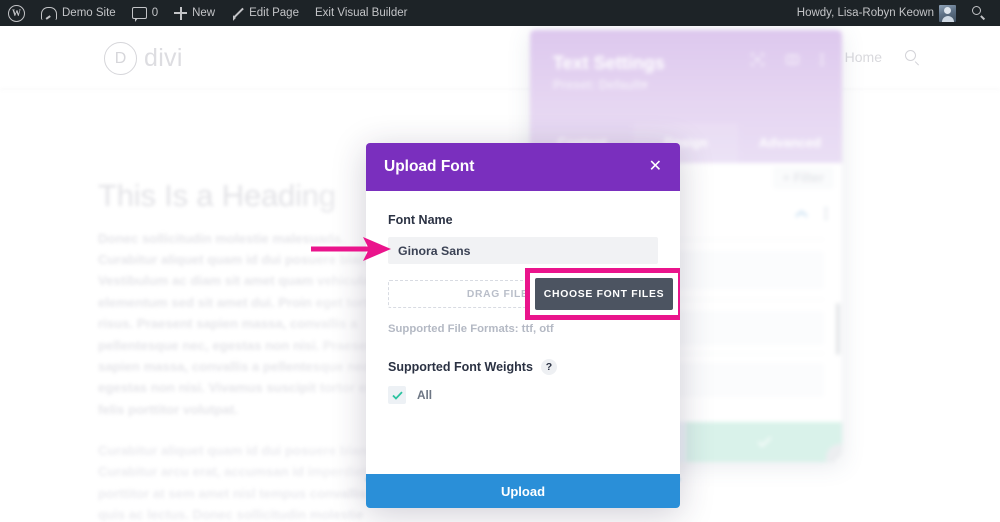  What do you see at coordinates (644, 85) in the screenshot?
I see `chevron-down-icon: ▾` at bounding box center [644, 85].